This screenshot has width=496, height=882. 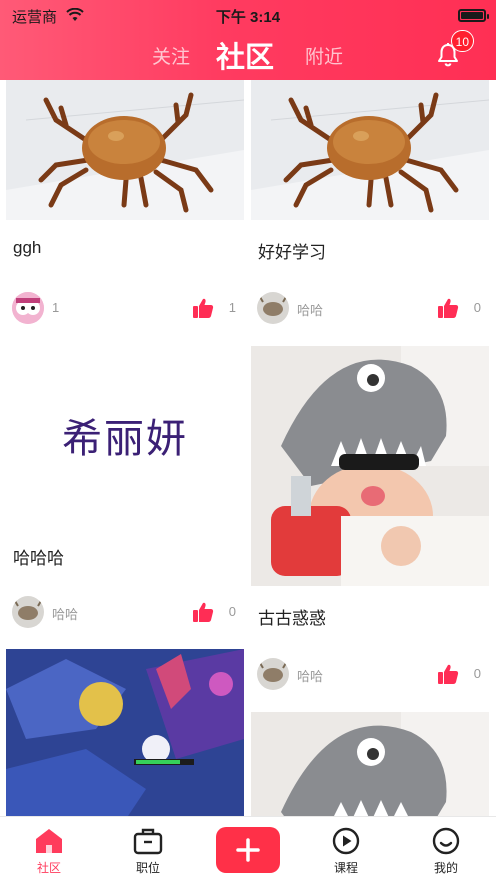 I want to click on nav-item-community: 社区, so click(x=49, y=851).